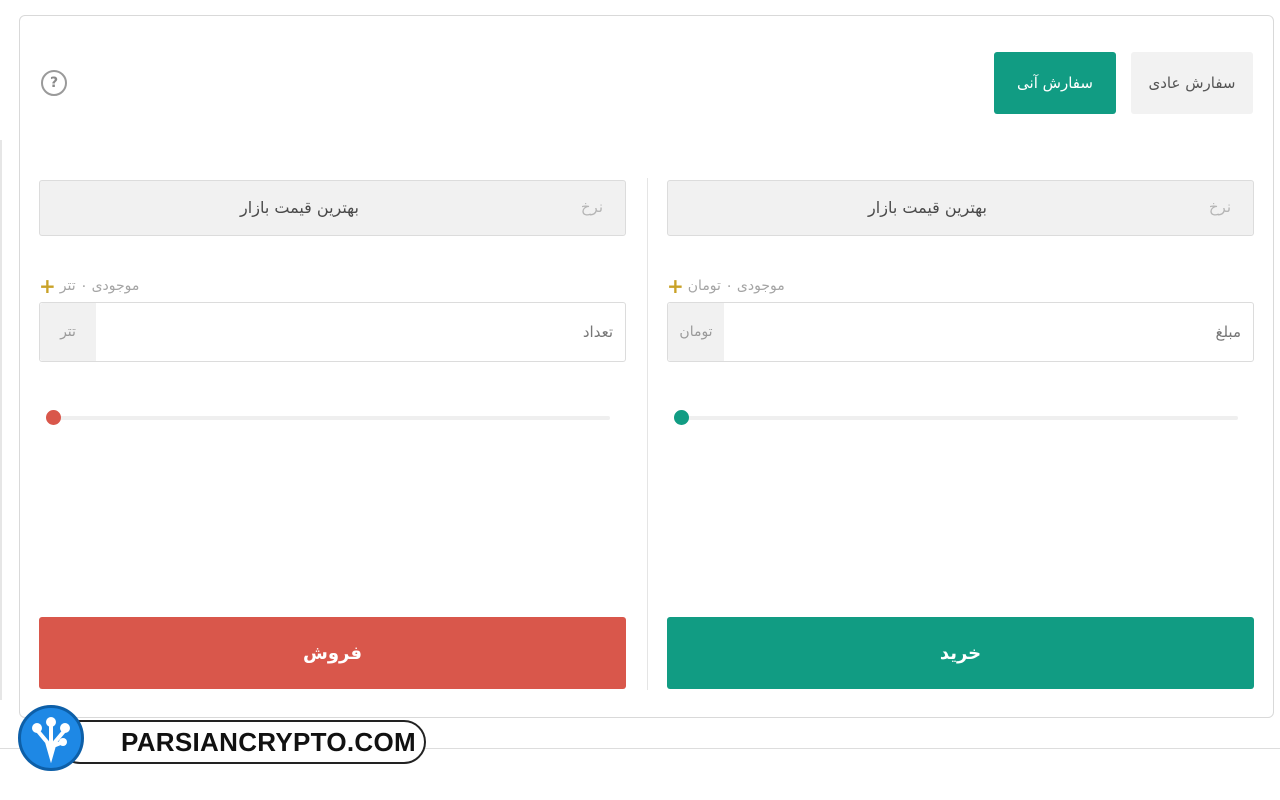  Describe the element at coordinates (299, 207) in the screenshot. I see `sell-rate-value: بهترین قیمت بازار` at that location.